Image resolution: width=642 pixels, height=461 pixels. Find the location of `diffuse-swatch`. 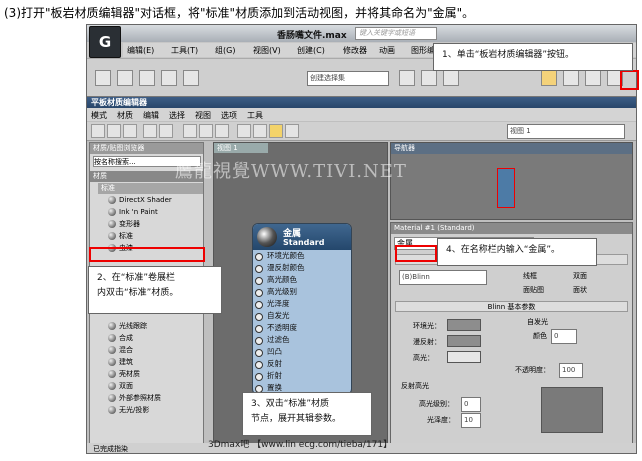

diffuse-swatch is located at coordinates (464, 341).